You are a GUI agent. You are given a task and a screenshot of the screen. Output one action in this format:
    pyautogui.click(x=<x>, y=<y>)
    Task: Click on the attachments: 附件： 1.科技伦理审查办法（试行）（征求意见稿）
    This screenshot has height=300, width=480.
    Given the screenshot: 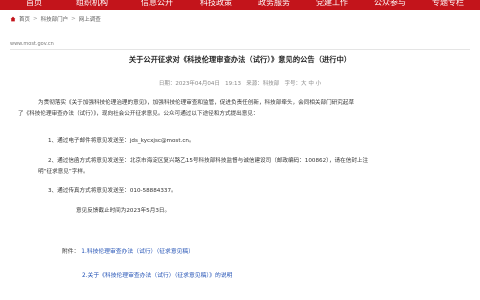 What is the action you would take?
    pyautogui.click(x=128, y=250)
    